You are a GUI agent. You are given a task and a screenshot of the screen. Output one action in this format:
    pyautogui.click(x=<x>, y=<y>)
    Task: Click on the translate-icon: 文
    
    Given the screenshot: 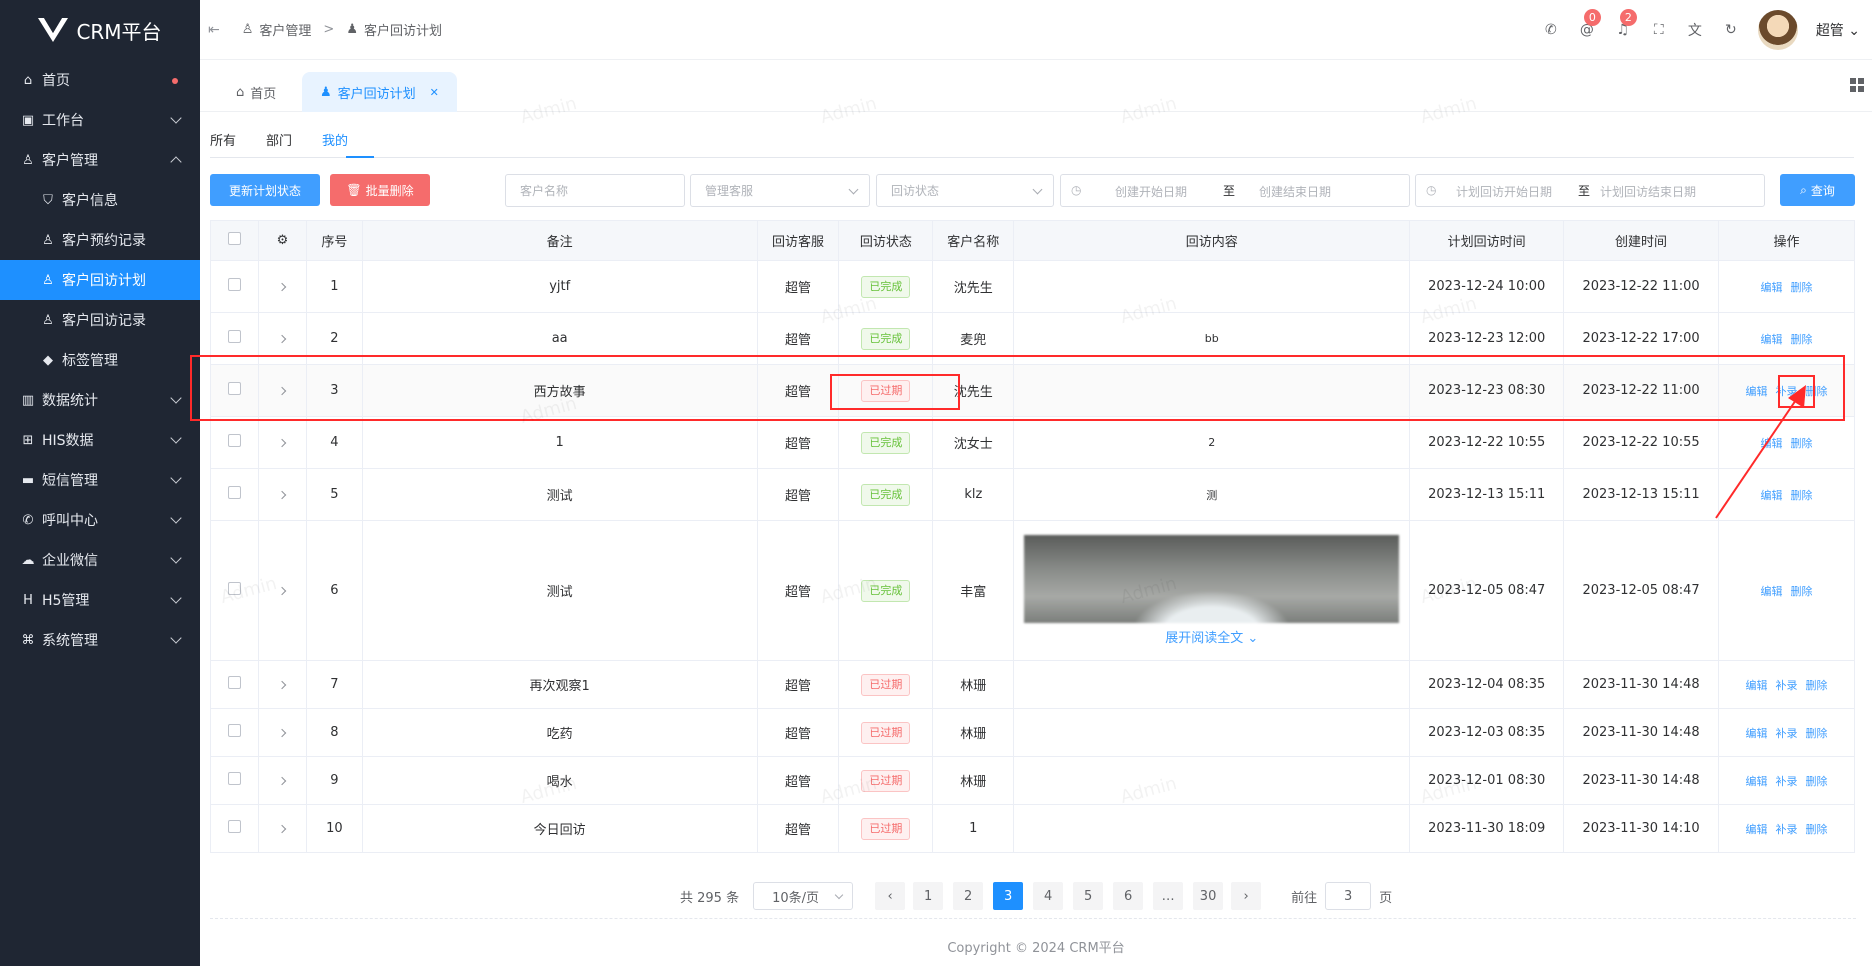 What is the action you would take?
    pyautogui.click(x=1695, y=30)
    